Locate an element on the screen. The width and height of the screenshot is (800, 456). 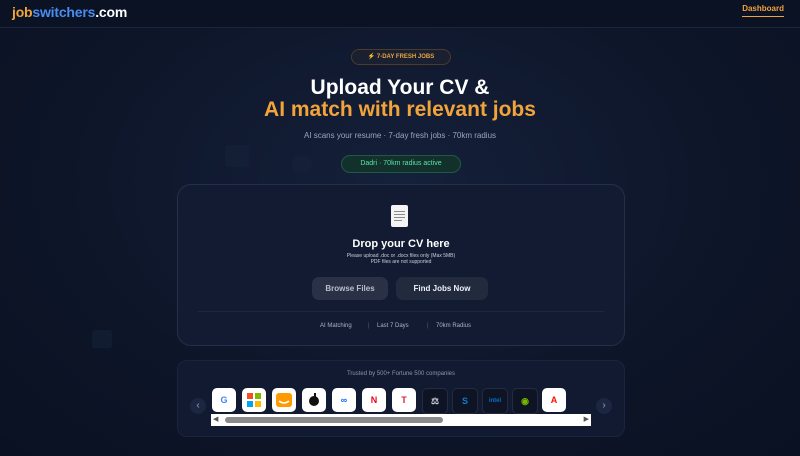
nvidia-icon: ◉ is located at coordinates (525, 401).